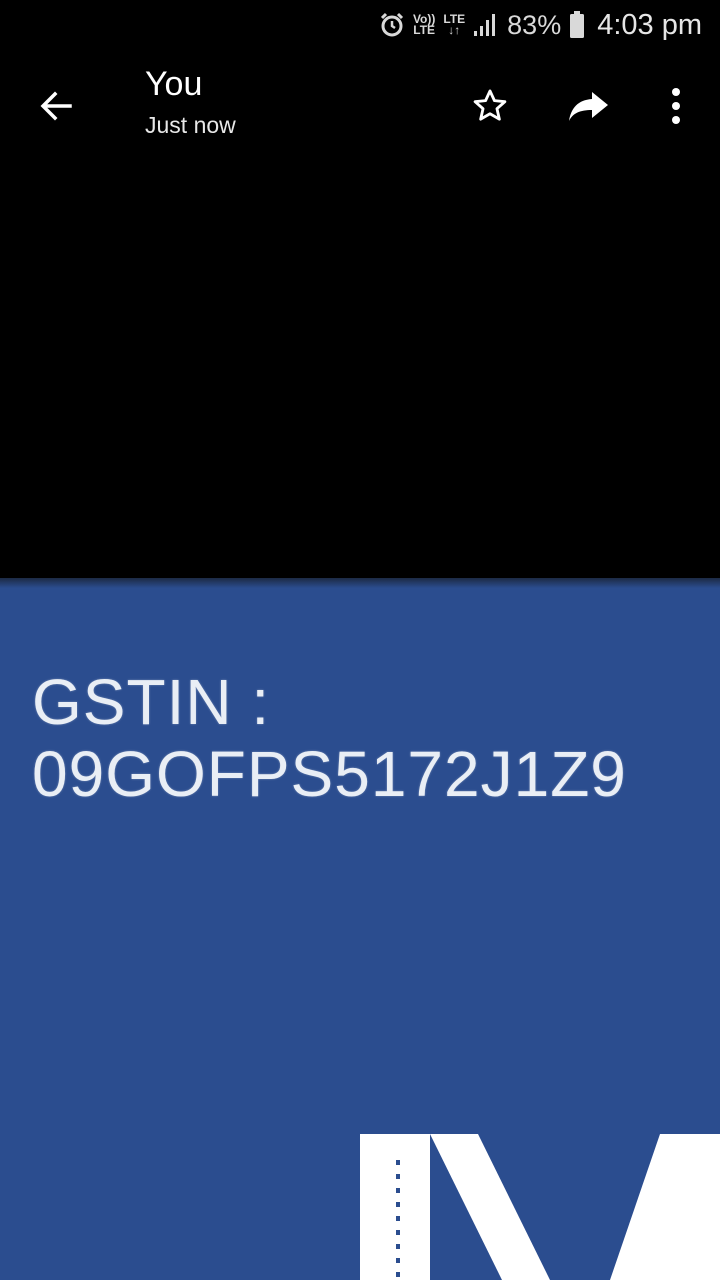  Describe the element at coordinates (151, 702) in the screenshot. I see `gstin-label: GSTIN :` at that location.